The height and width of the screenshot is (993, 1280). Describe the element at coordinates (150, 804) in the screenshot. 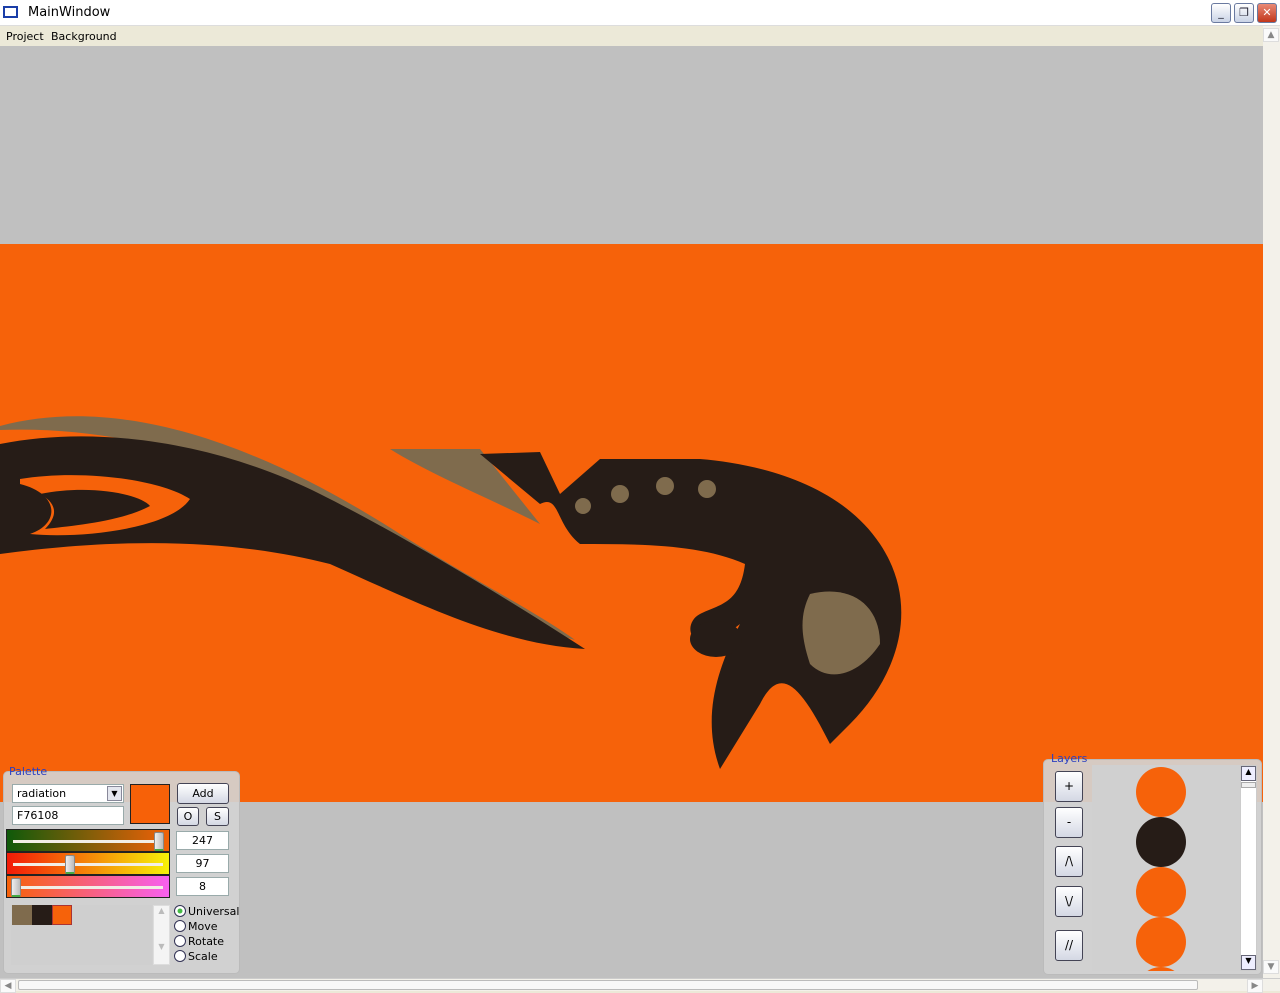

I see `current-color-swatch` at that location.